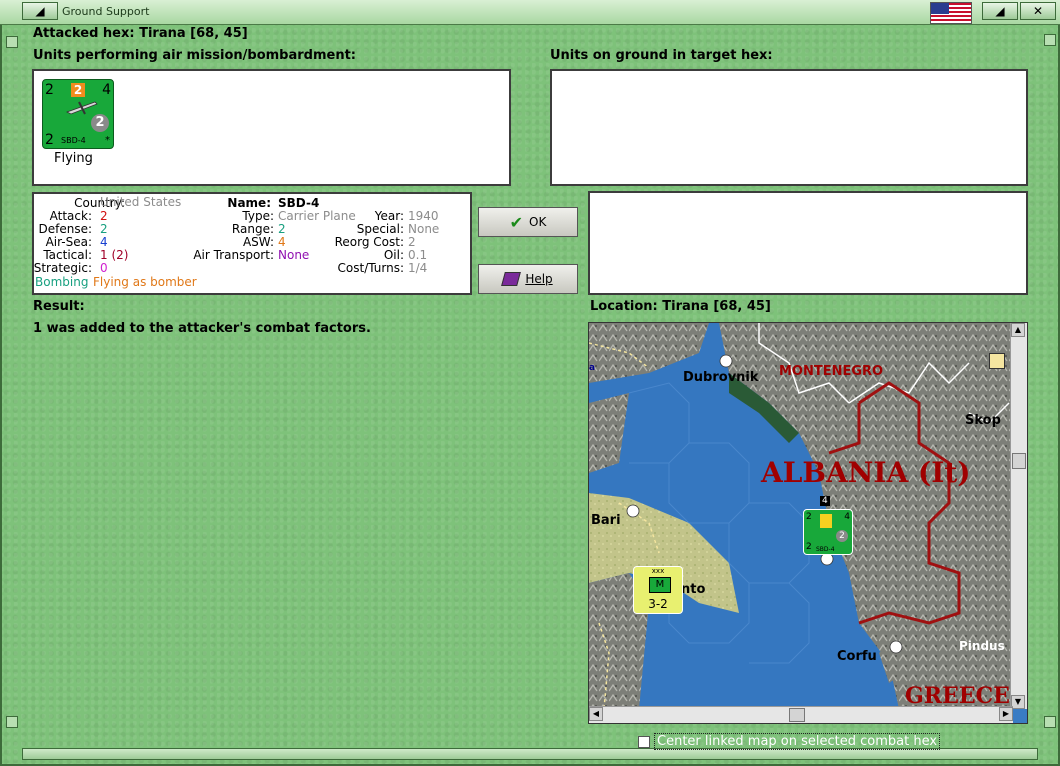  I want to click on range-key: Range:, so click(252, 229).